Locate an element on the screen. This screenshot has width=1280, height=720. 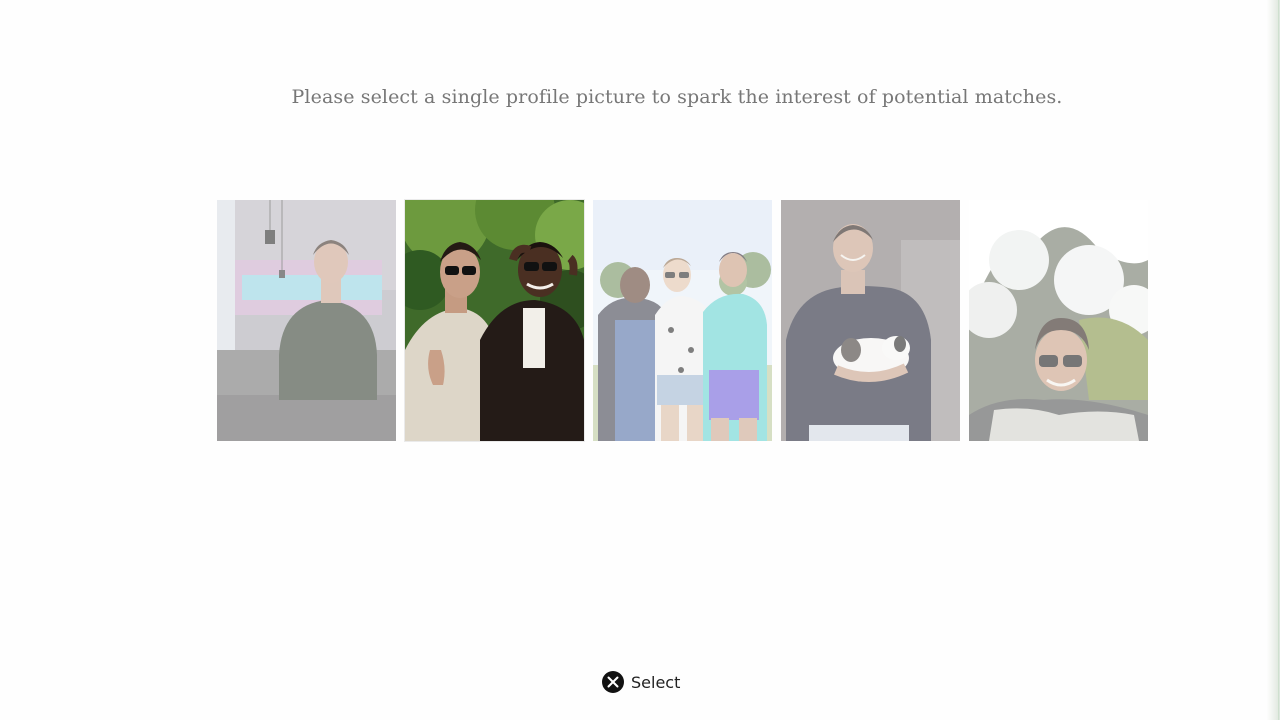
photo-festival-group is located at coordinates (682, 320).